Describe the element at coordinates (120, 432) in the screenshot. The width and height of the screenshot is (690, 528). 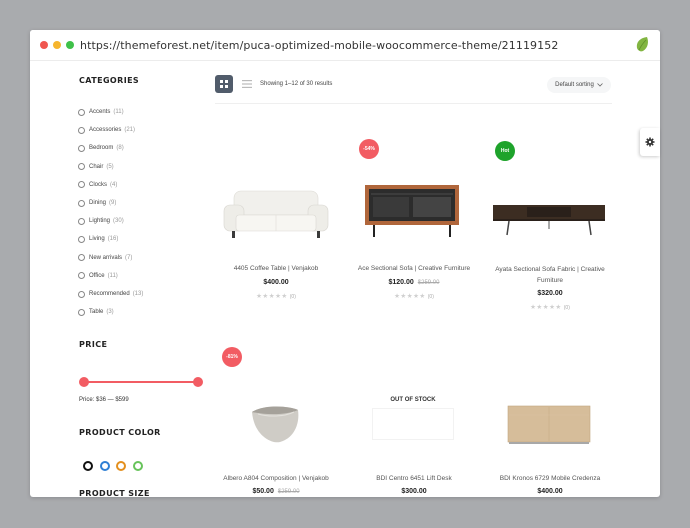
I see `product-color-title: PRODUCT COLOR` at that location.